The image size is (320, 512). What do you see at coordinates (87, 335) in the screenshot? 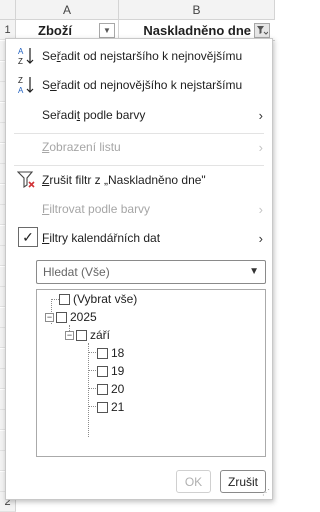
I see `tree-item-month: − září` at bounding box center [87, 335].